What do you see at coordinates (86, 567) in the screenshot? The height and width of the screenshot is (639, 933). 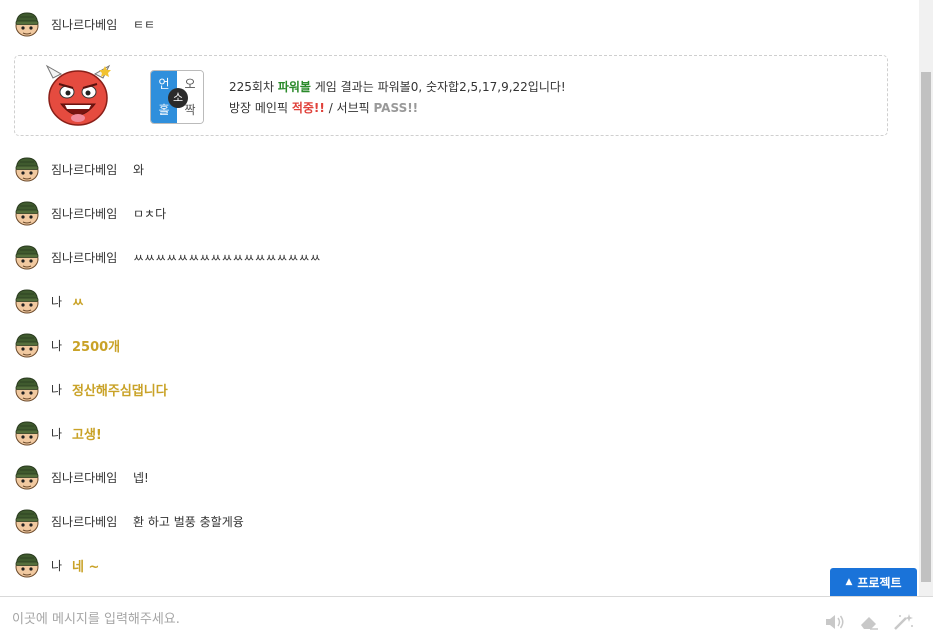 I see `message-text: 네 ~` at bounding box center [86, 567].